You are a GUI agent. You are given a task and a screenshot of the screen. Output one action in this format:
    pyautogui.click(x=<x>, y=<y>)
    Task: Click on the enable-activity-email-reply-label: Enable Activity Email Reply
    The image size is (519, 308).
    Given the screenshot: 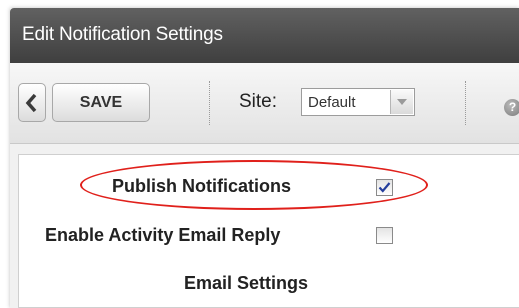 What is the action you would take?
    pyautogui.click(x=163, y=235)
    